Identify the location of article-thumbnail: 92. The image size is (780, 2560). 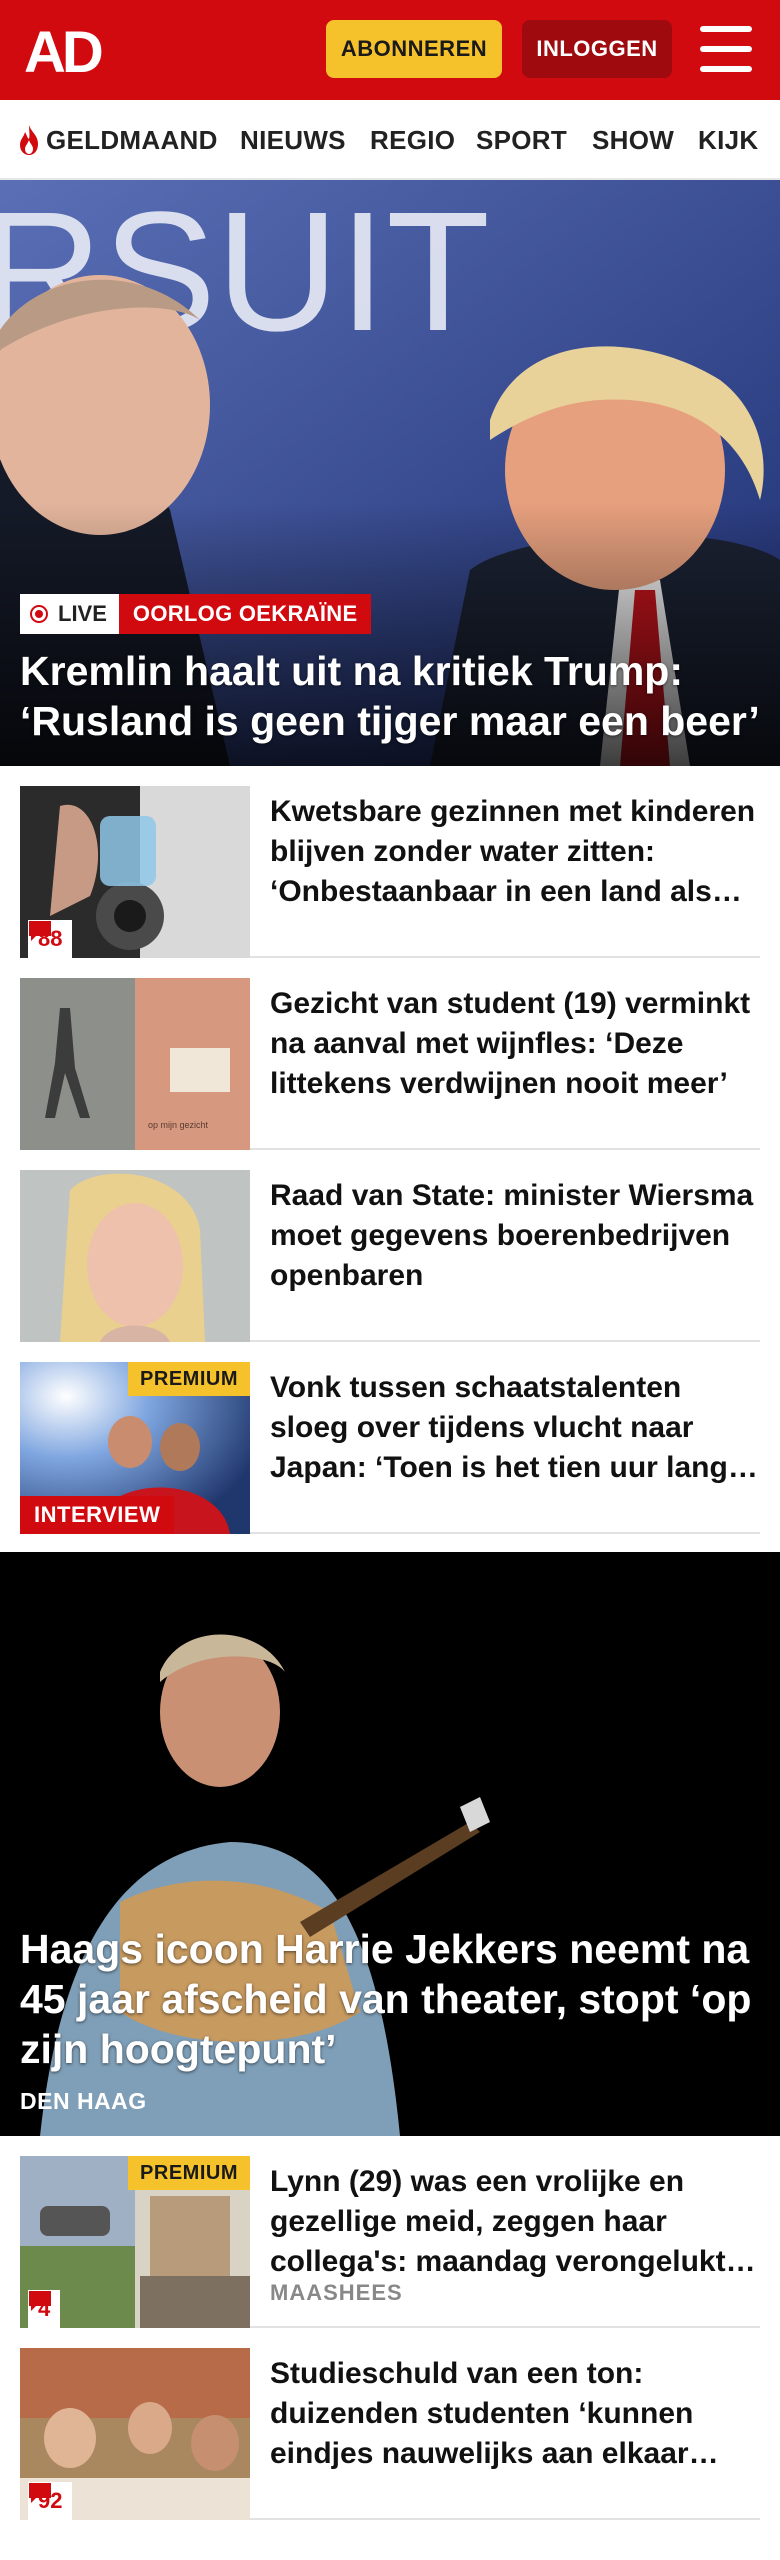
(135, 2434).